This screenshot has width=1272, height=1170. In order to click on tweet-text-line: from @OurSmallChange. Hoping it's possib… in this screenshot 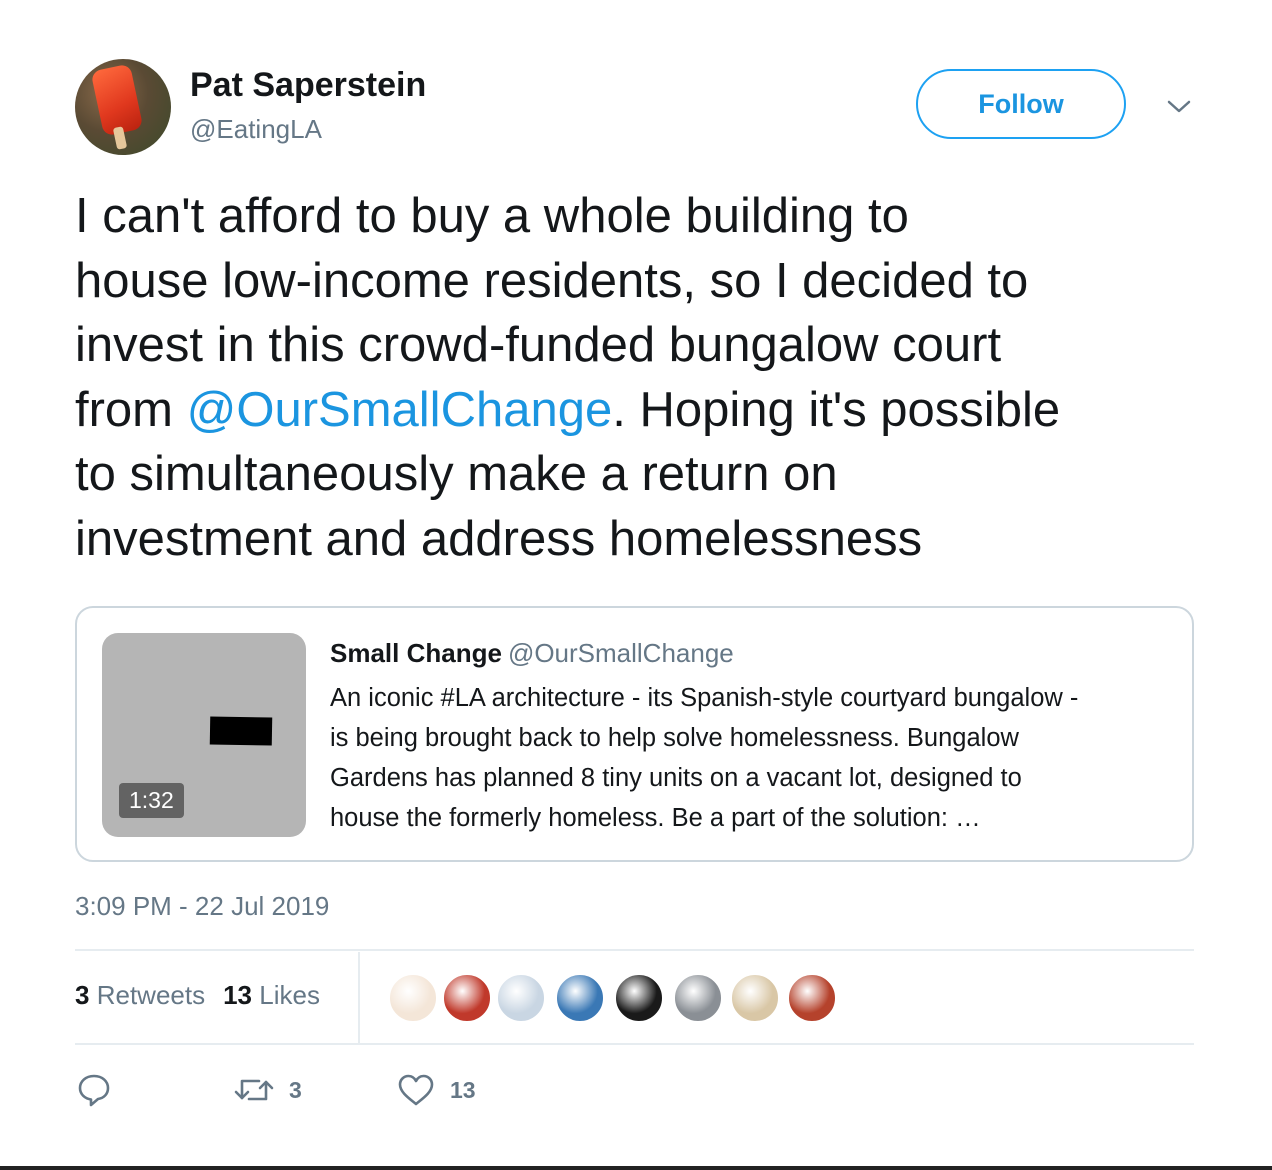, I will do `click(640, 410)`.